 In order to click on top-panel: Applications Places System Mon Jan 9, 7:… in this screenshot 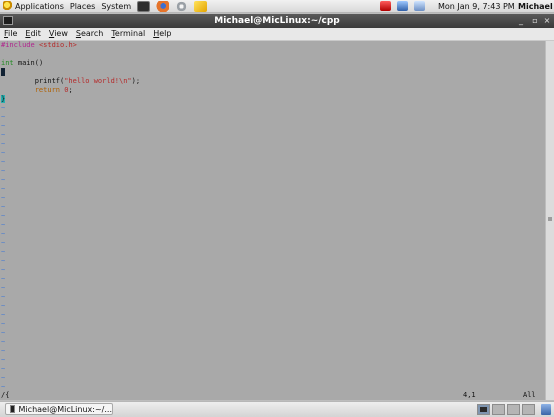, I will do `click(277, 6)`.